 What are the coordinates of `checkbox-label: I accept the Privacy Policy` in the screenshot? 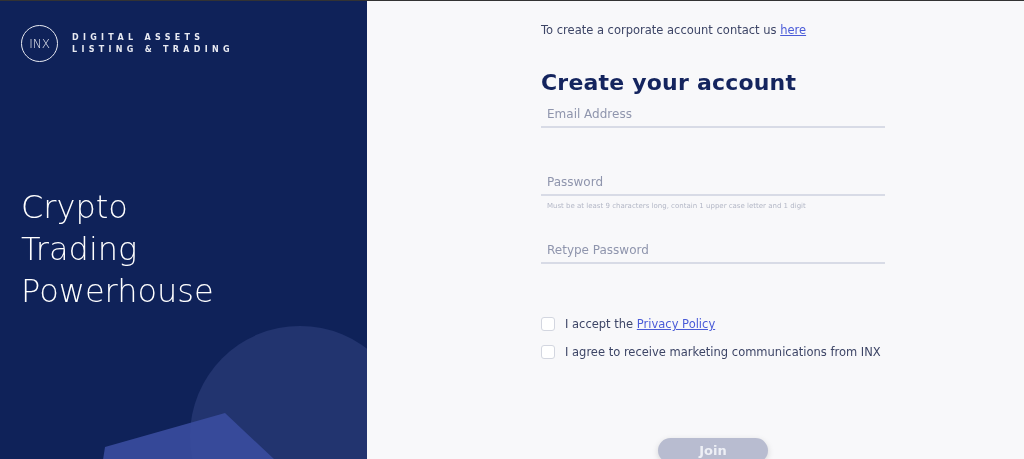 It's located at (640, 324).